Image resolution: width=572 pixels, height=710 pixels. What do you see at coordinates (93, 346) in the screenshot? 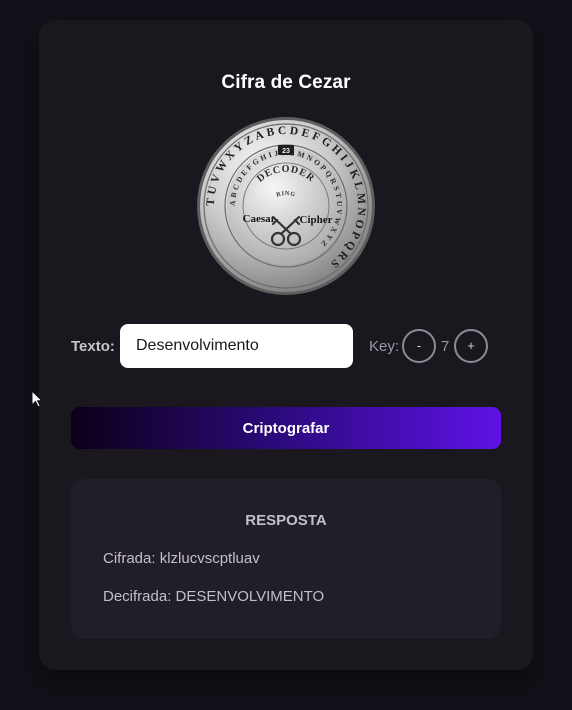
I see `text-field-label: Texto:` at bounding box center [93, 346].